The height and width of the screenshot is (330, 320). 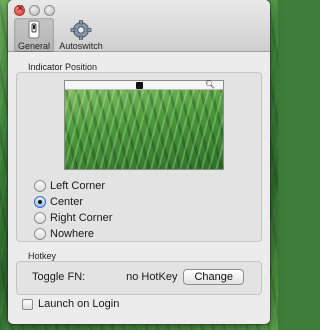 What do you see at coordinates (34, 29) in the screenshot?
I see `switch-icon` at bounding box center [34, 29].